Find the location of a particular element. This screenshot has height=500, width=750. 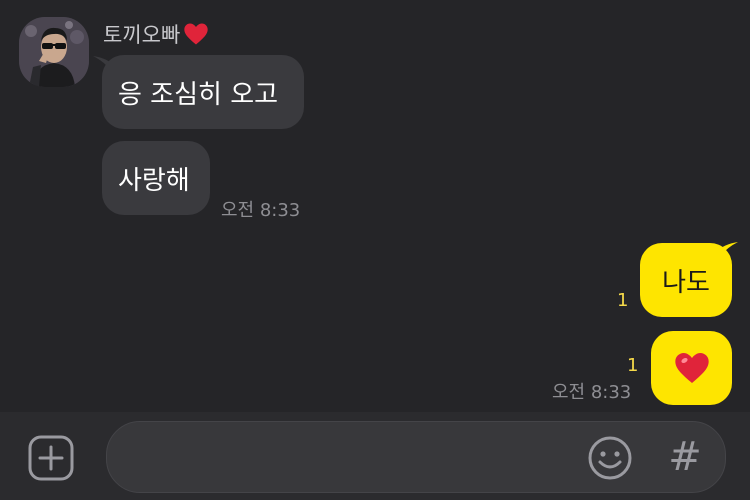

message-text: 사랑해 is located at coordinates (154, 180).